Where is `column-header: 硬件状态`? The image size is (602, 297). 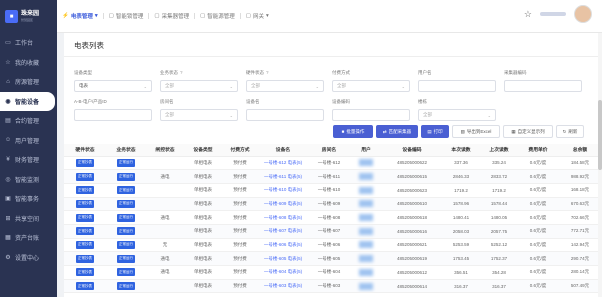 column-header: 硬件状态 is located at coordinates (85, 150).